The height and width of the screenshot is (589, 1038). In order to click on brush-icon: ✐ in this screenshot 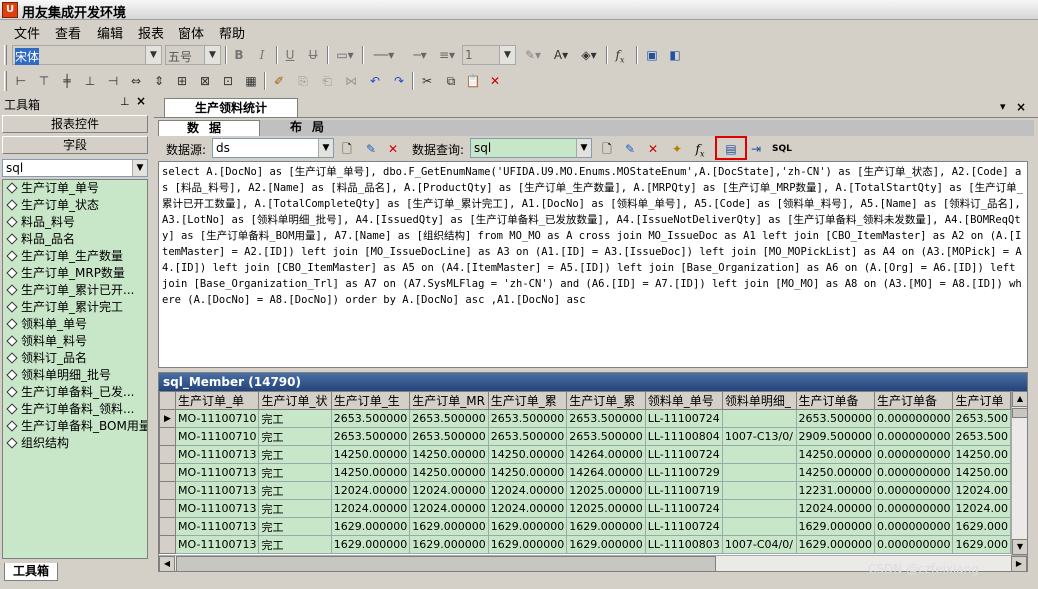, I will do `click(279, 81)`.